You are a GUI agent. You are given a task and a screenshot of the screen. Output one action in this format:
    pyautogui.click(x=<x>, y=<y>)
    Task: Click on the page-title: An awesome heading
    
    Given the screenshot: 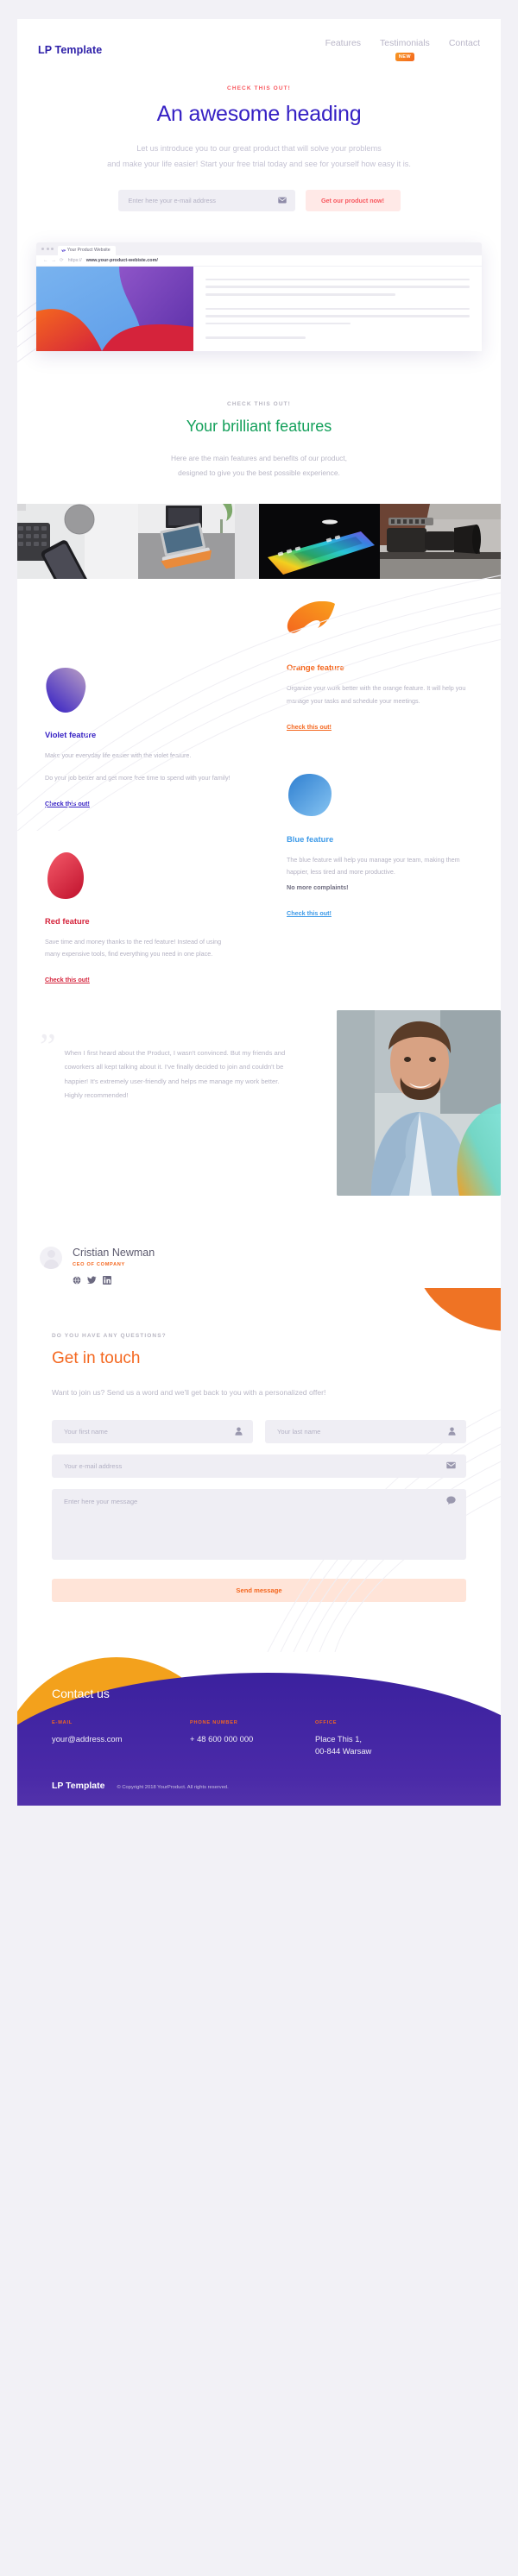 What is the action you would take?
    pyautogui.click(x=259, y=114)
    